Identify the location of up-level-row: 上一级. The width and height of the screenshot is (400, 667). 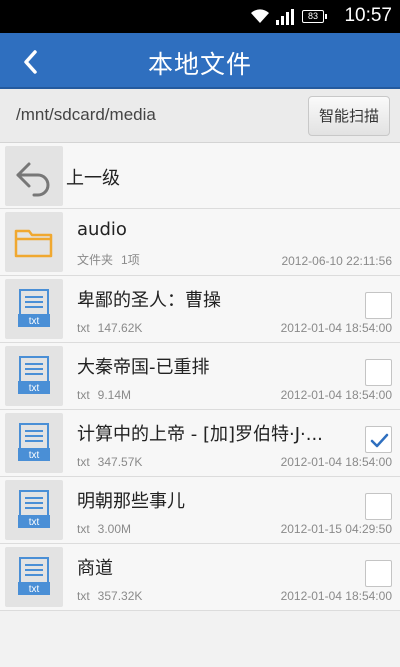
(200, 176).